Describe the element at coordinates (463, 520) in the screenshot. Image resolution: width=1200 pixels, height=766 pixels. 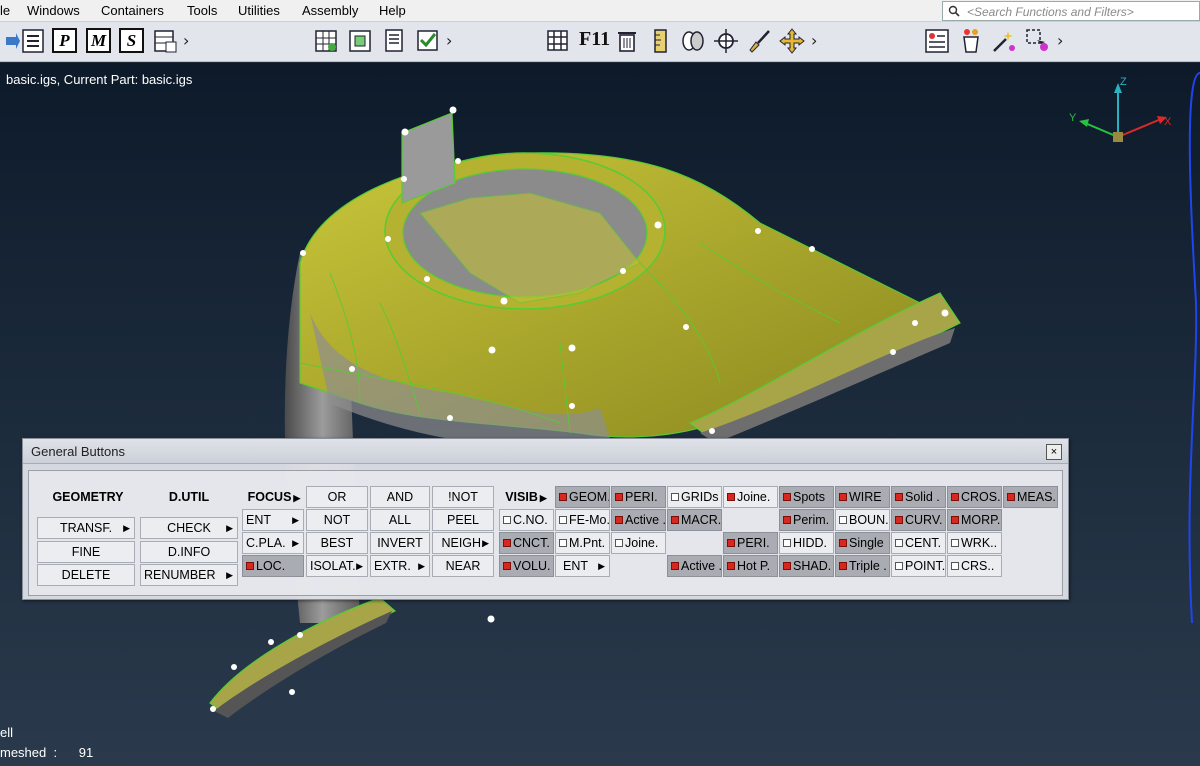
I see `focus-peel-button: PEEL` at that location.